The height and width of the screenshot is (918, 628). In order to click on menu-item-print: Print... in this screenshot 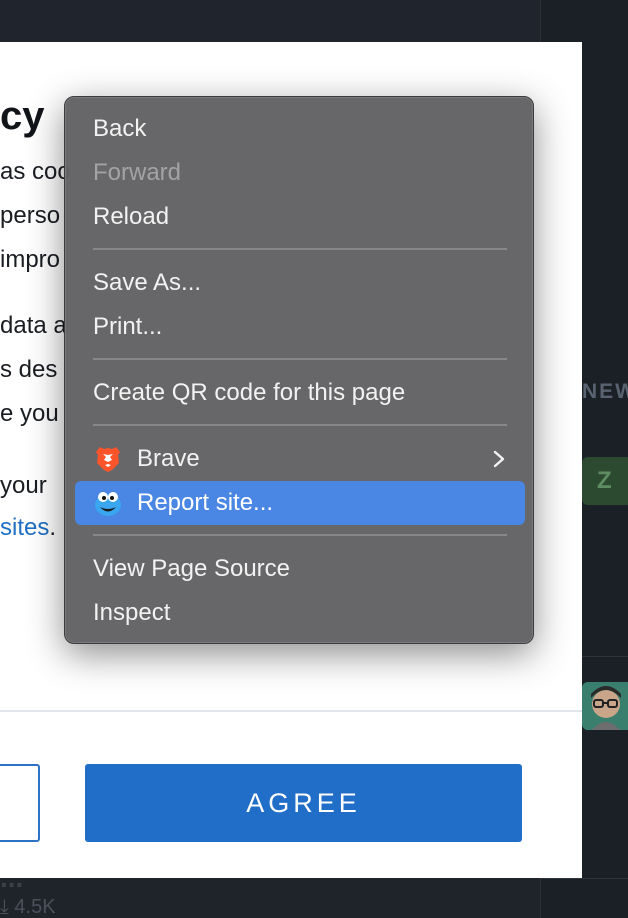, I will do `click(300, 327)`.